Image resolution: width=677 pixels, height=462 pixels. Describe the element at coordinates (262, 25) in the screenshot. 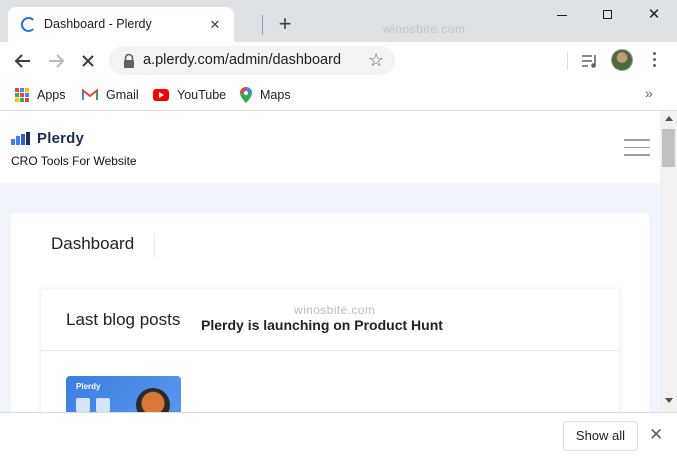

I see `tab-separator` at that location.